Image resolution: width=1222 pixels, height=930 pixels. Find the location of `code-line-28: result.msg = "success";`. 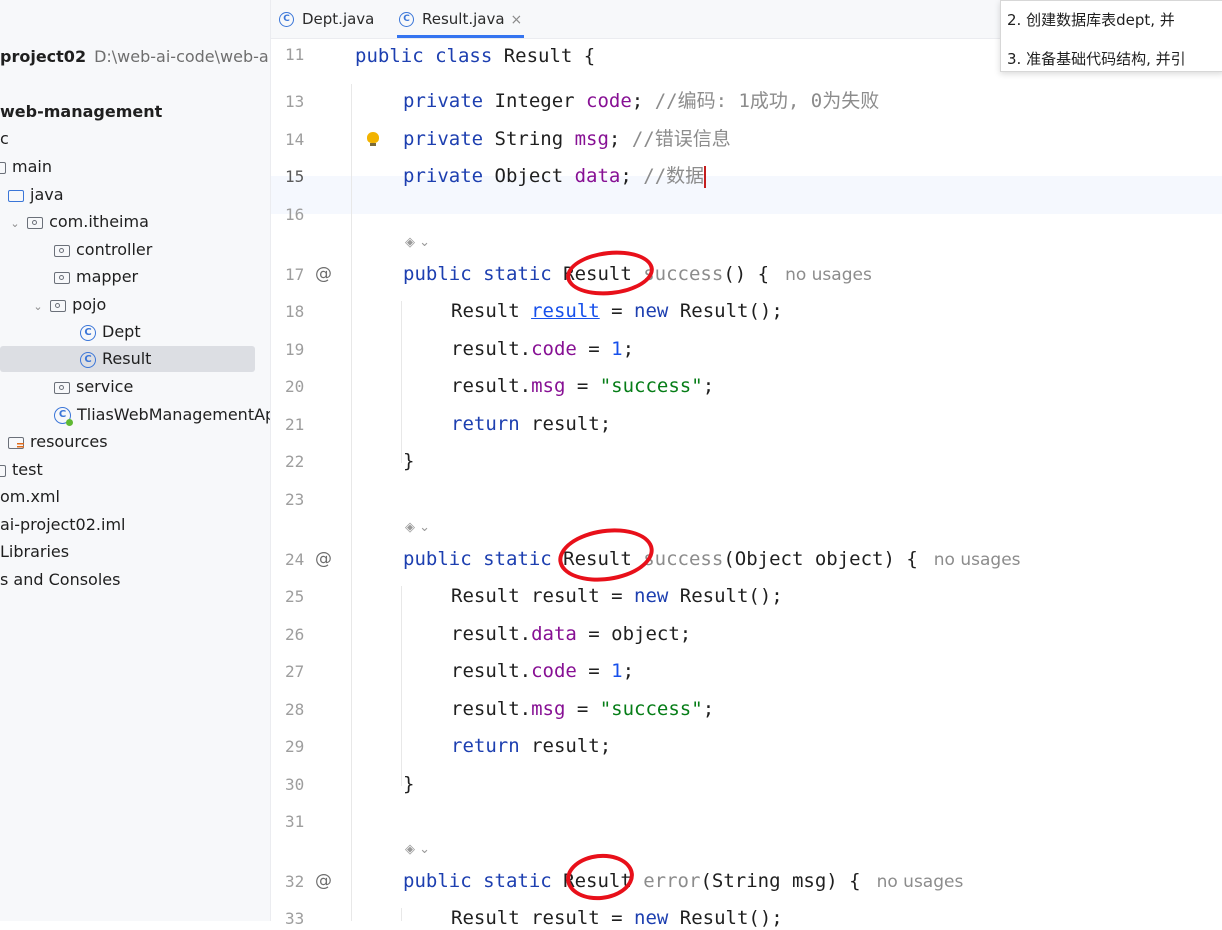

code-line-28: result.msg = "success"; is located at coordinates (583, 709).